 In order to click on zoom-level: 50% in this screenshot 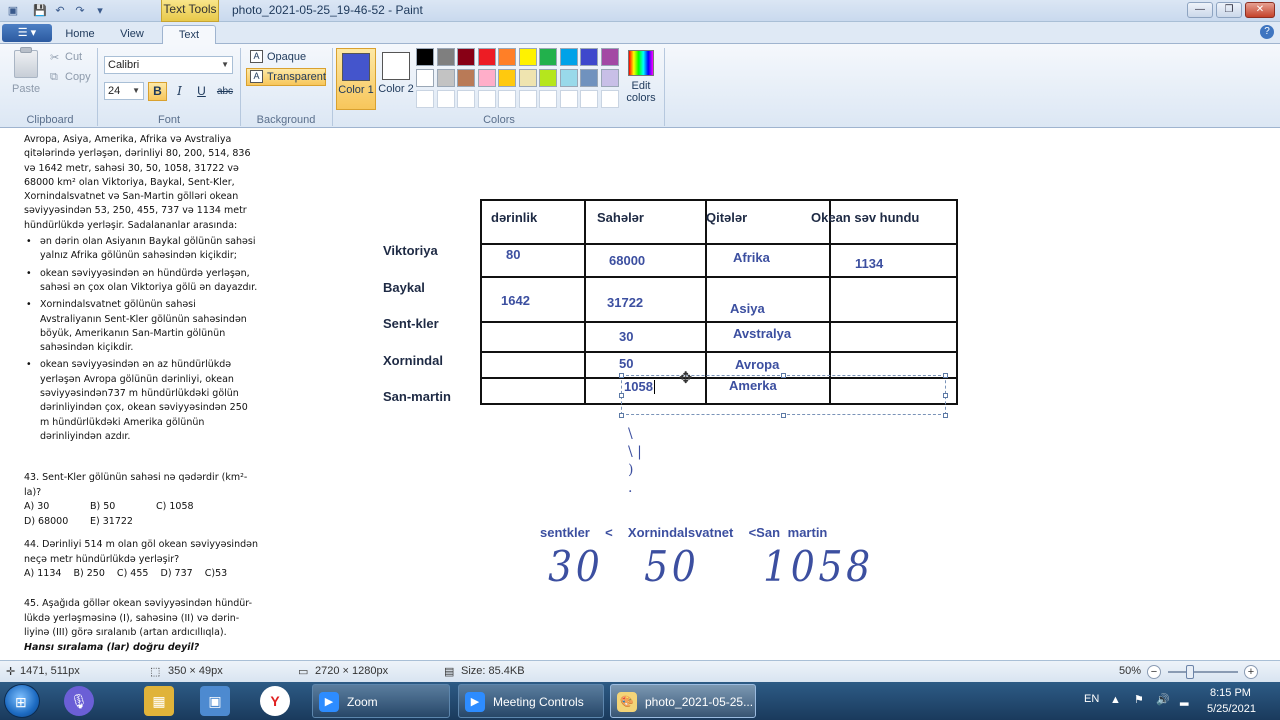, I will do `click(1130, 671)`.